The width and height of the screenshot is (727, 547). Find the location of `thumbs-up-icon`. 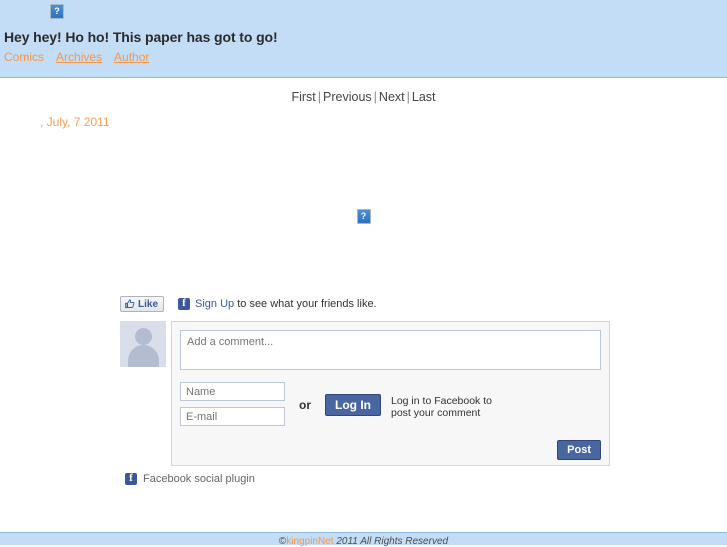

thumbs-up-icon is located at coordinates (130, 304).